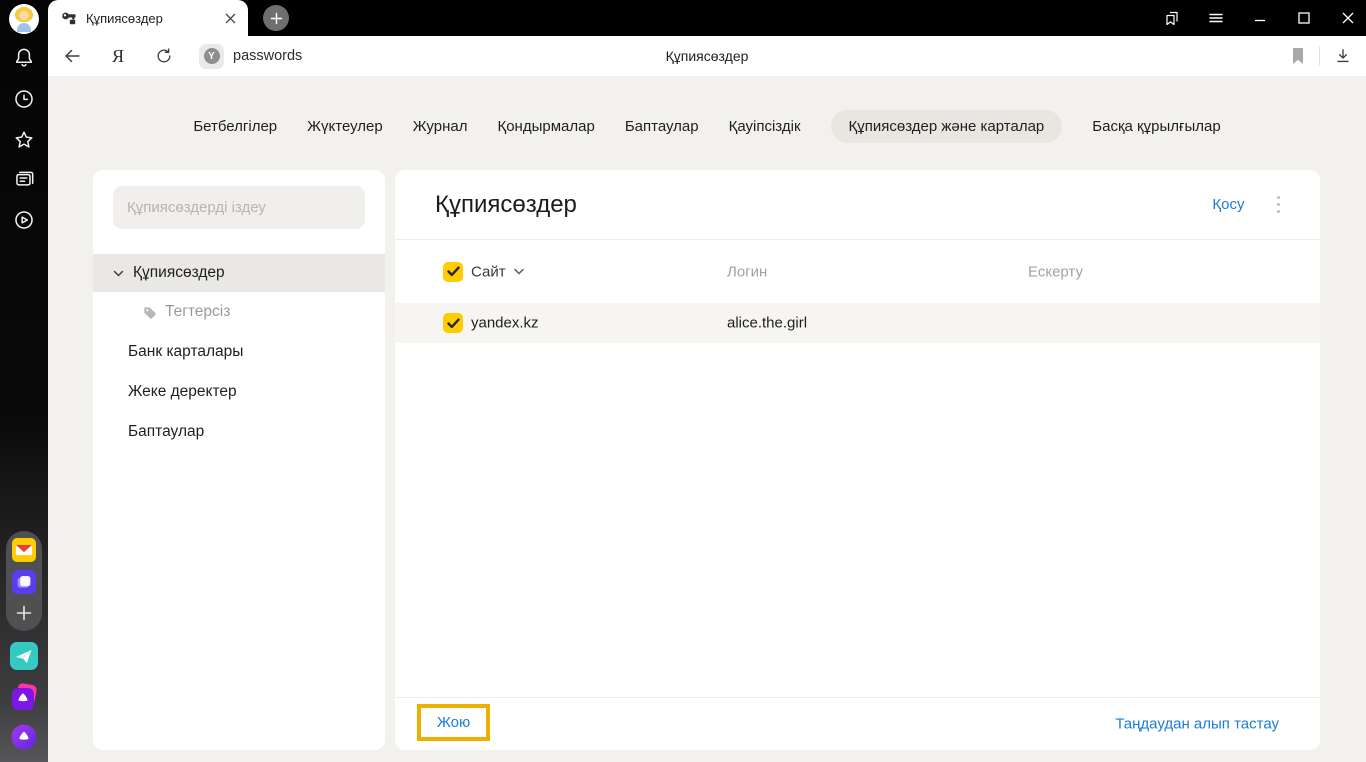 Image resolution: width=1366 pixels, height=762 pixels. What do you see at coordinates (186, 351) in the screenshot?
I see `sidebar-item-label: Банк карталары` at bounding box center [186, 351].